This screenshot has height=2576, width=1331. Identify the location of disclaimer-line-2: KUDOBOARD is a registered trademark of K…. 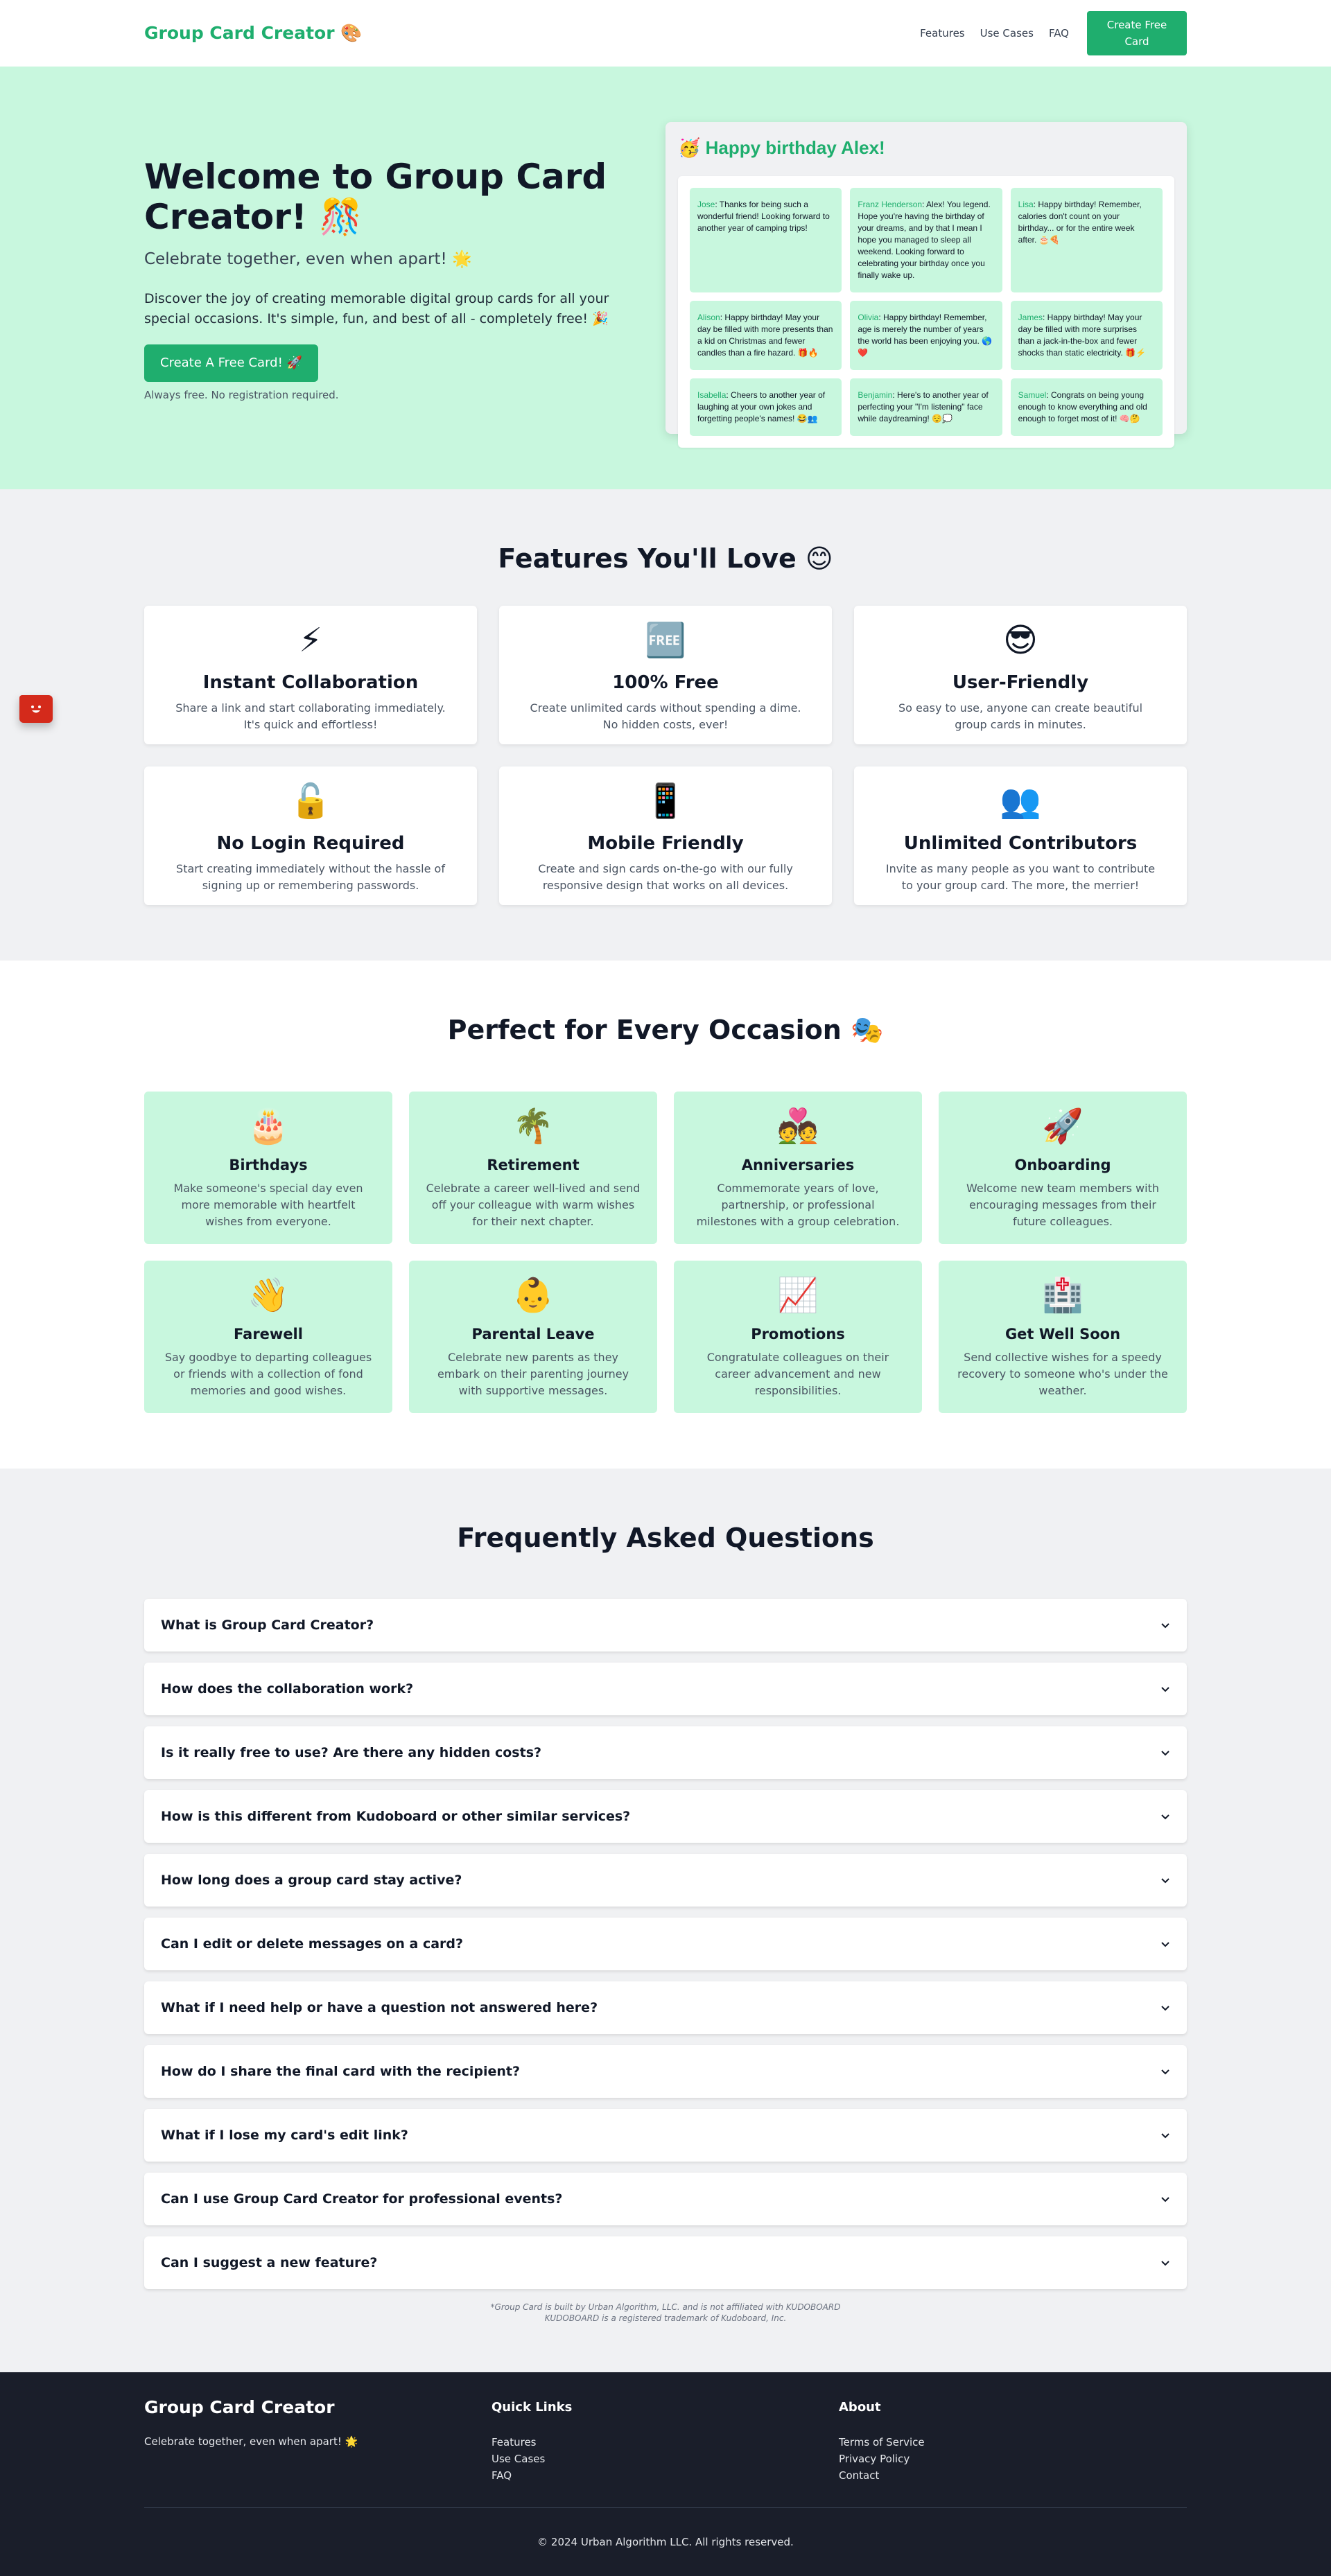
(665, 2318).